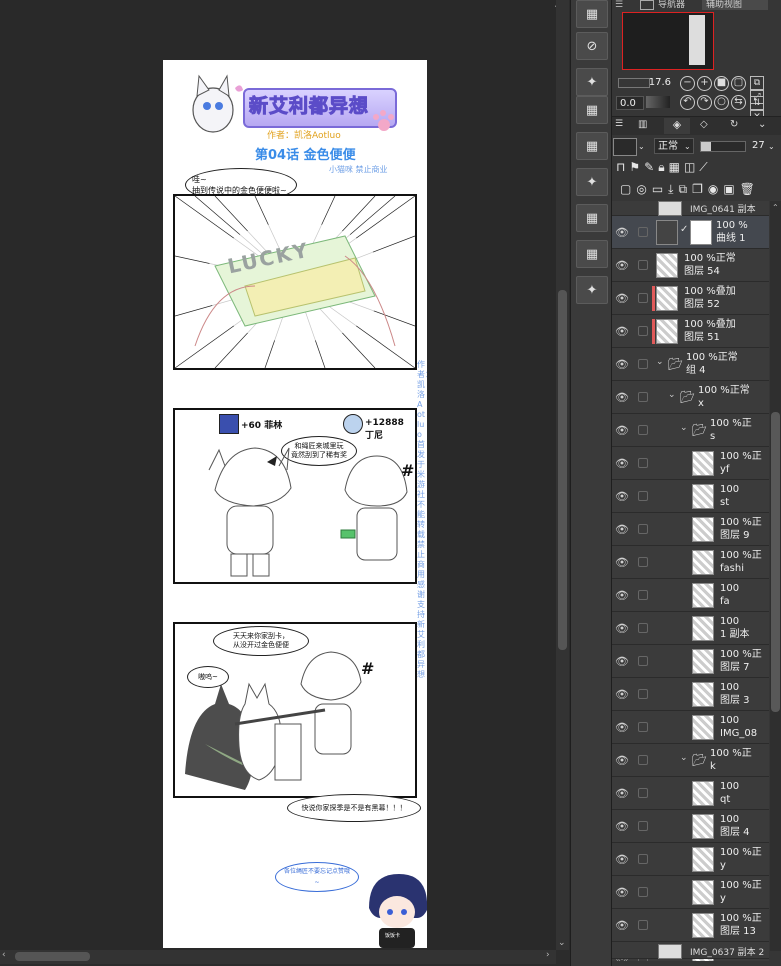  What do you see at coordinates (625, 147) in the screenshot?
I see `layer-color-square-icon` at bounding box center [625, 147].